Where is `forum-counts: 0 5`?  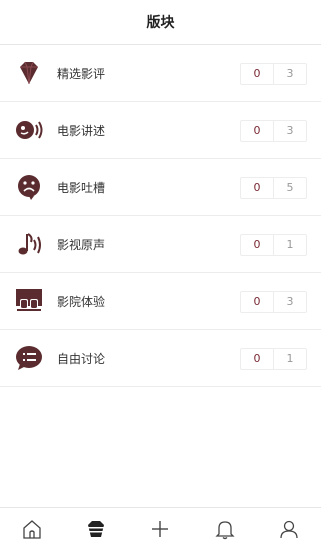 forum-counts: 0 5 is located at coordinates (273, 188).